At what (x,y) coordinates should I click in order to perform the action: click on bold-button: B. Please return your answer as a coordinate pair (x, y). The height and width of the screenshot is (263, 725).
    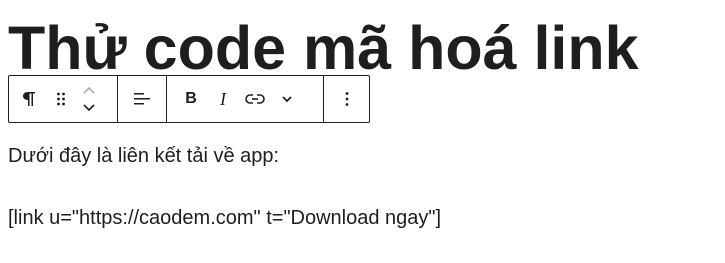
    Looking at the image, I should click on (191, 99).